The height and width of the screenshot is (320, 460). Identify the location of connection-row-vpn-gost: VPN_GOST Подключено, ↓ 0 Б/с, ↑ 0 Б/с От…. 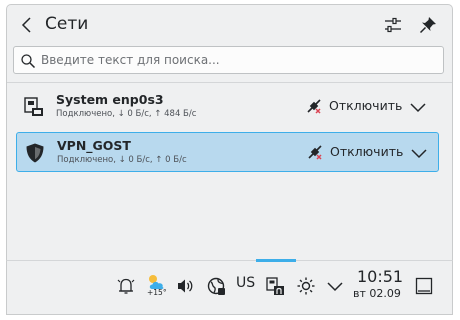
(227, 152).